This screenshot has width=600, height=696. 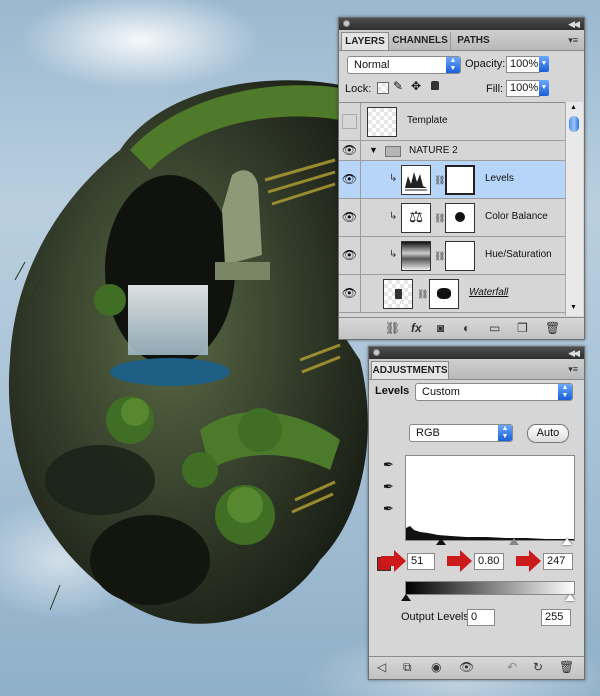 What do you see at coordinates (452, 294) in the screenshot?
I see `layer-row-waterfall: 👁 ⛓ Waterfall` at bounding box center [452, 294].